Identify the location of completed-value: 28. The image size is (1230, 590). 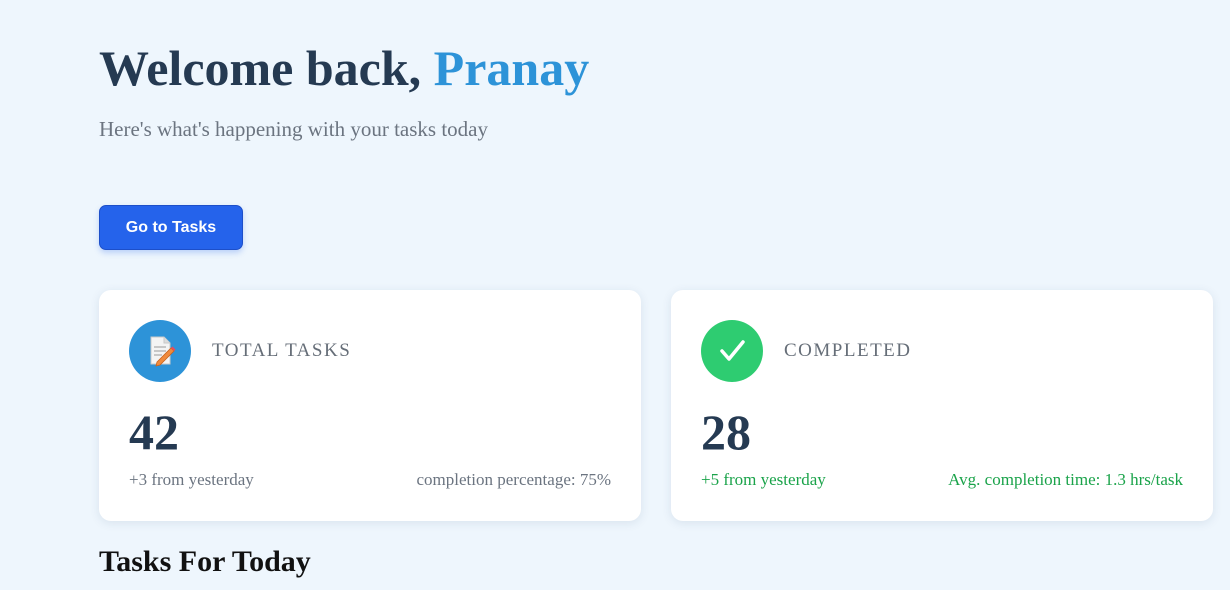
(726, 432).